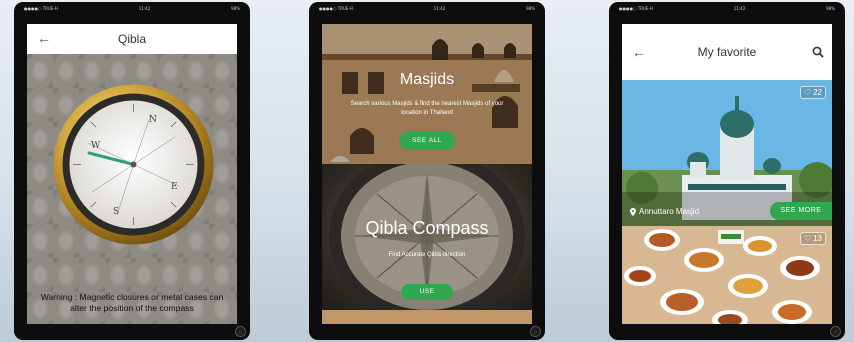  What do you see at coordinates (116, 212) in the screenshot?
I see `svg-text: S` at bounding box center [116, 212].